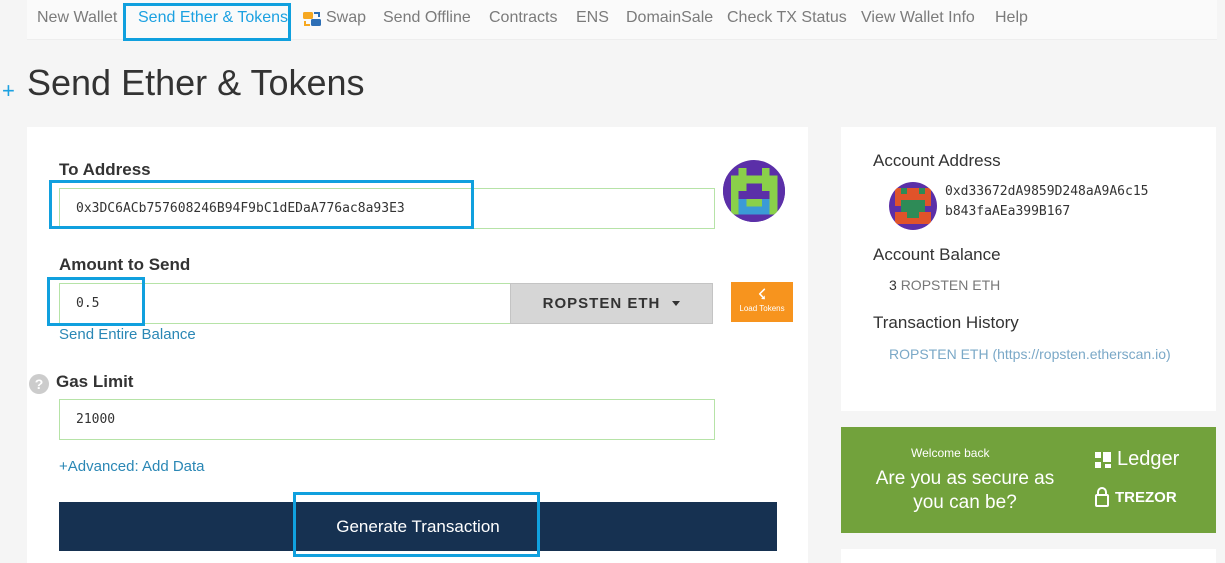 The width and height of the screenshot is (1225, 563). Describe the element at coordinates (669, 18) in the screenshot. I see `nav-domainsale: DomainSale` at that location.